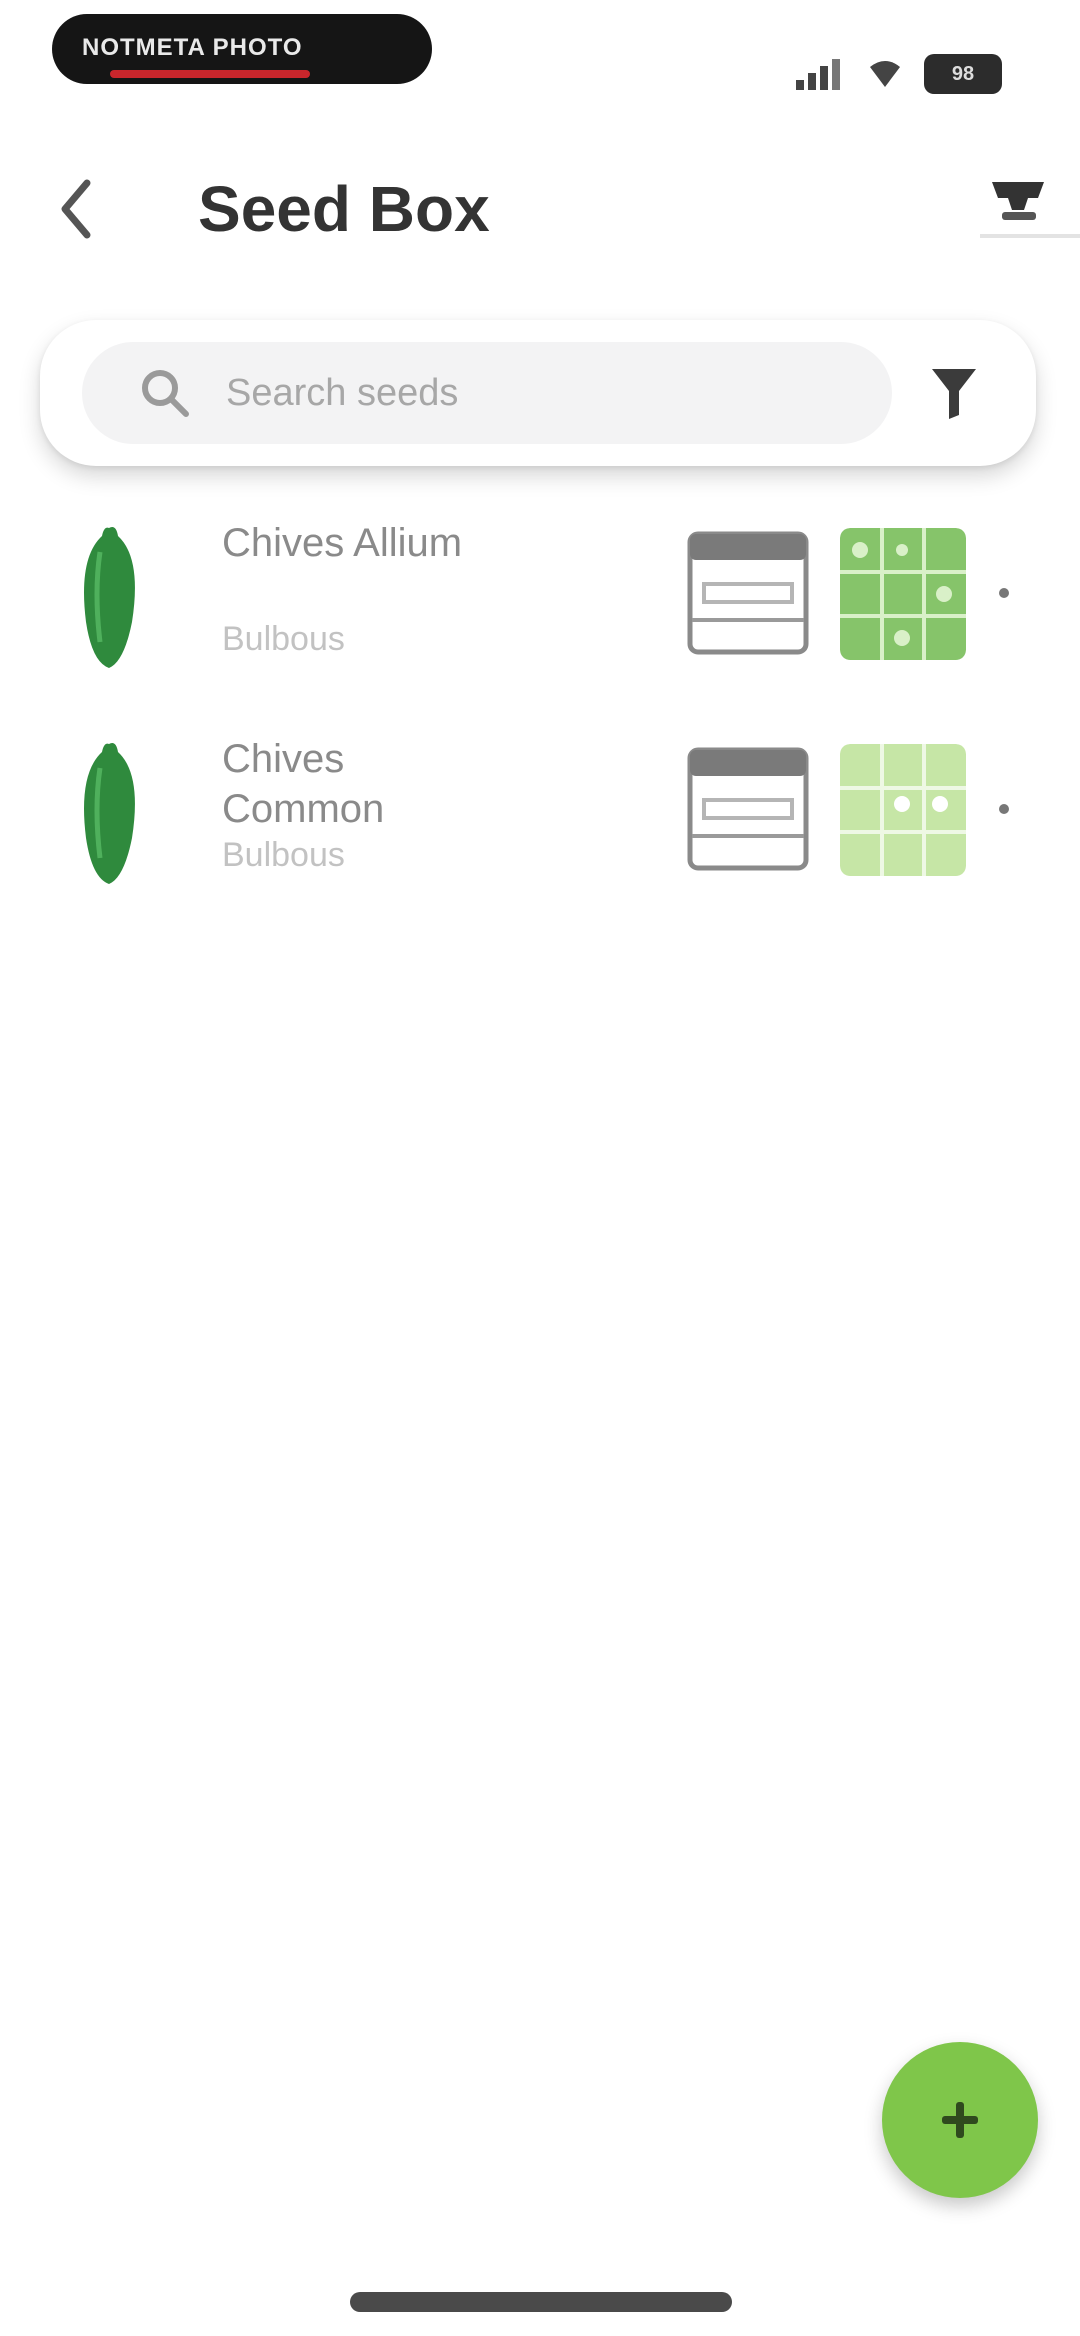 The image size is (1080, 2336). I want to click on signal-icon, so click(818, 74).